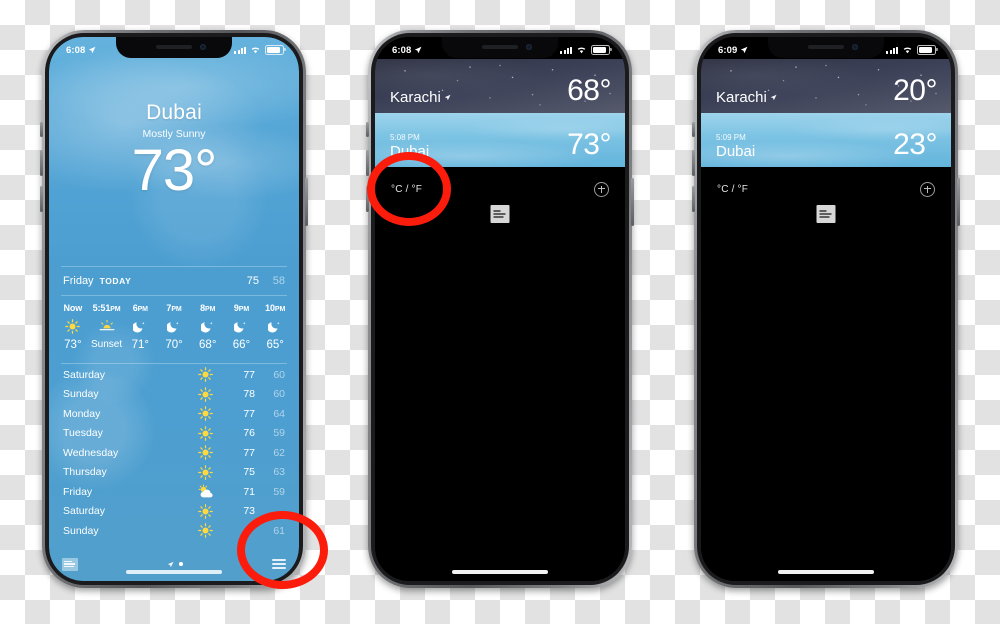 This screenshot has width=1000, height=624. I want to click on city-list-row: Karachi 68°, so click(500, 86).